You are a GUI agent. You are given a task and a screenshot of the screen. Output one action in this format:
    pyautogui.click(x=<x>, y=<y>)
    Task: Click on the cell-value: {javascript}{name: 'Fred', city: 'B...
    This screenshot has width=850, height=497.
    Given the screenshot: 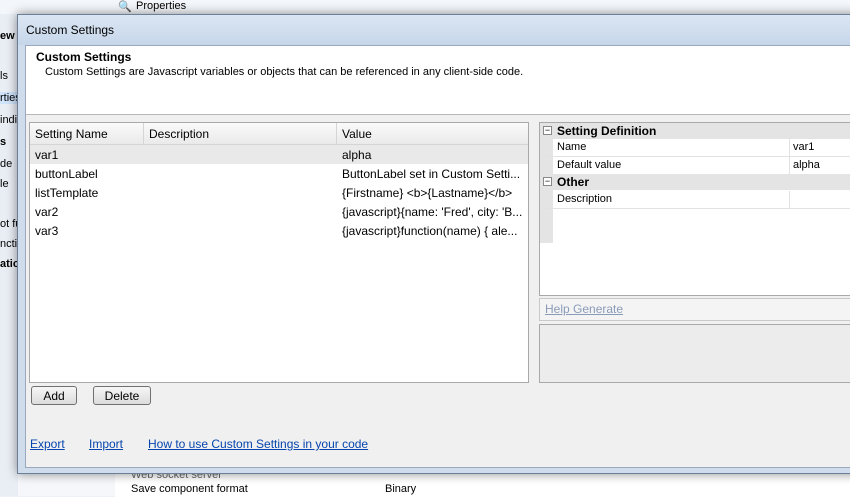 What is the action you would take?
    pyautogui.click(x=432, y=212)
    